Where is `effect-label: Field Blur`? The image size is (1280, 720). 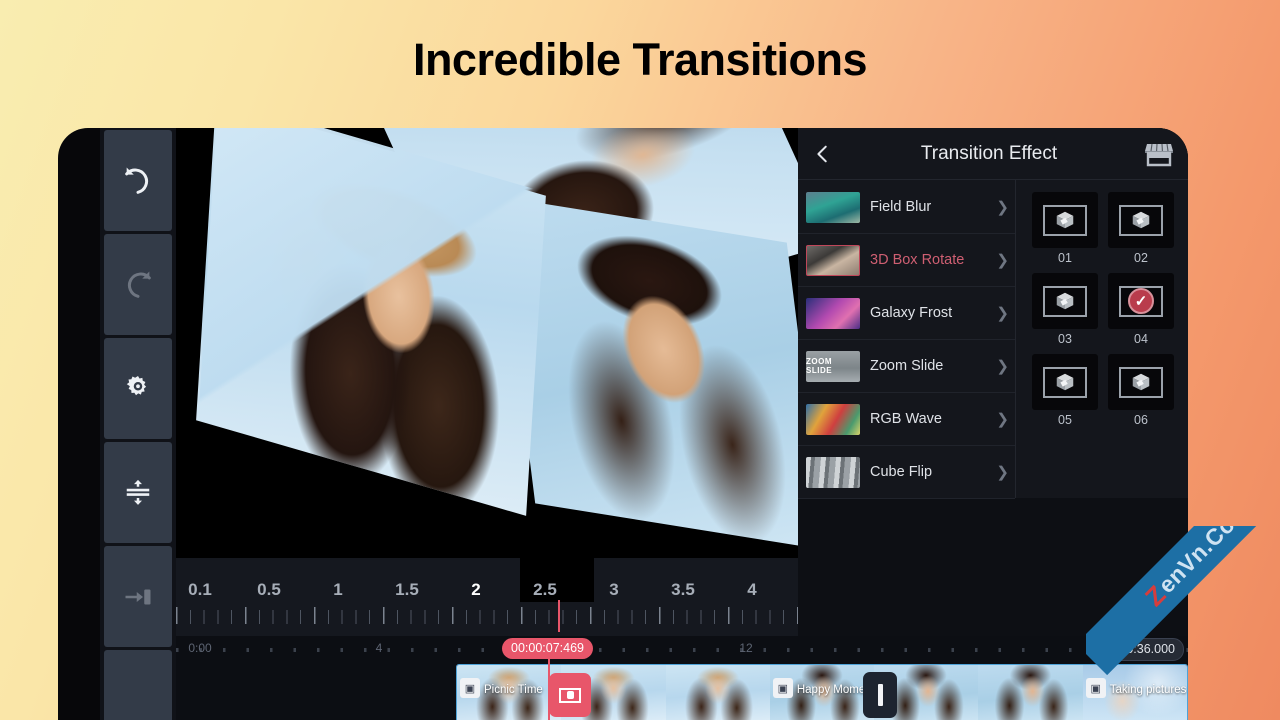
effect-label: Field Blur is located at coordinates (901, 207).